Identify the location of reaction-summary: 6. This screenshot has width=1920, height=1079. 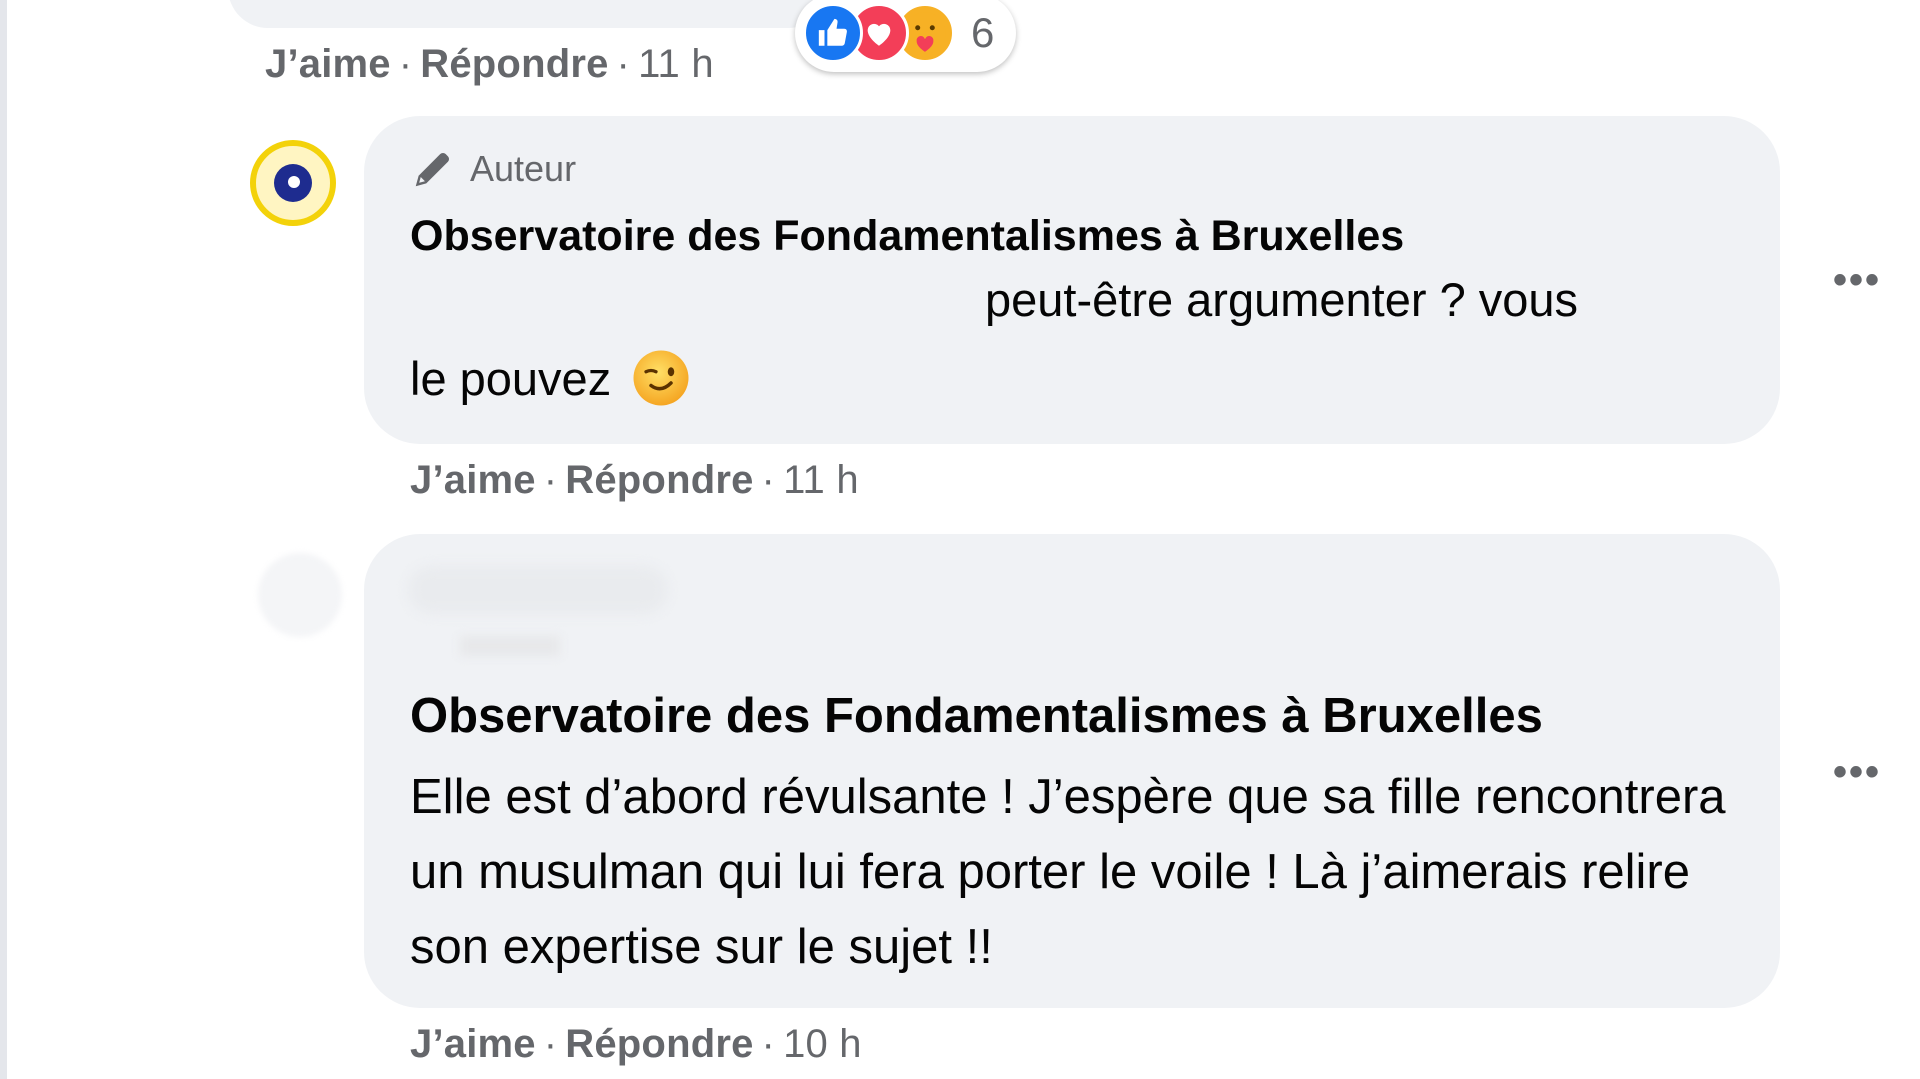
(906, 36).